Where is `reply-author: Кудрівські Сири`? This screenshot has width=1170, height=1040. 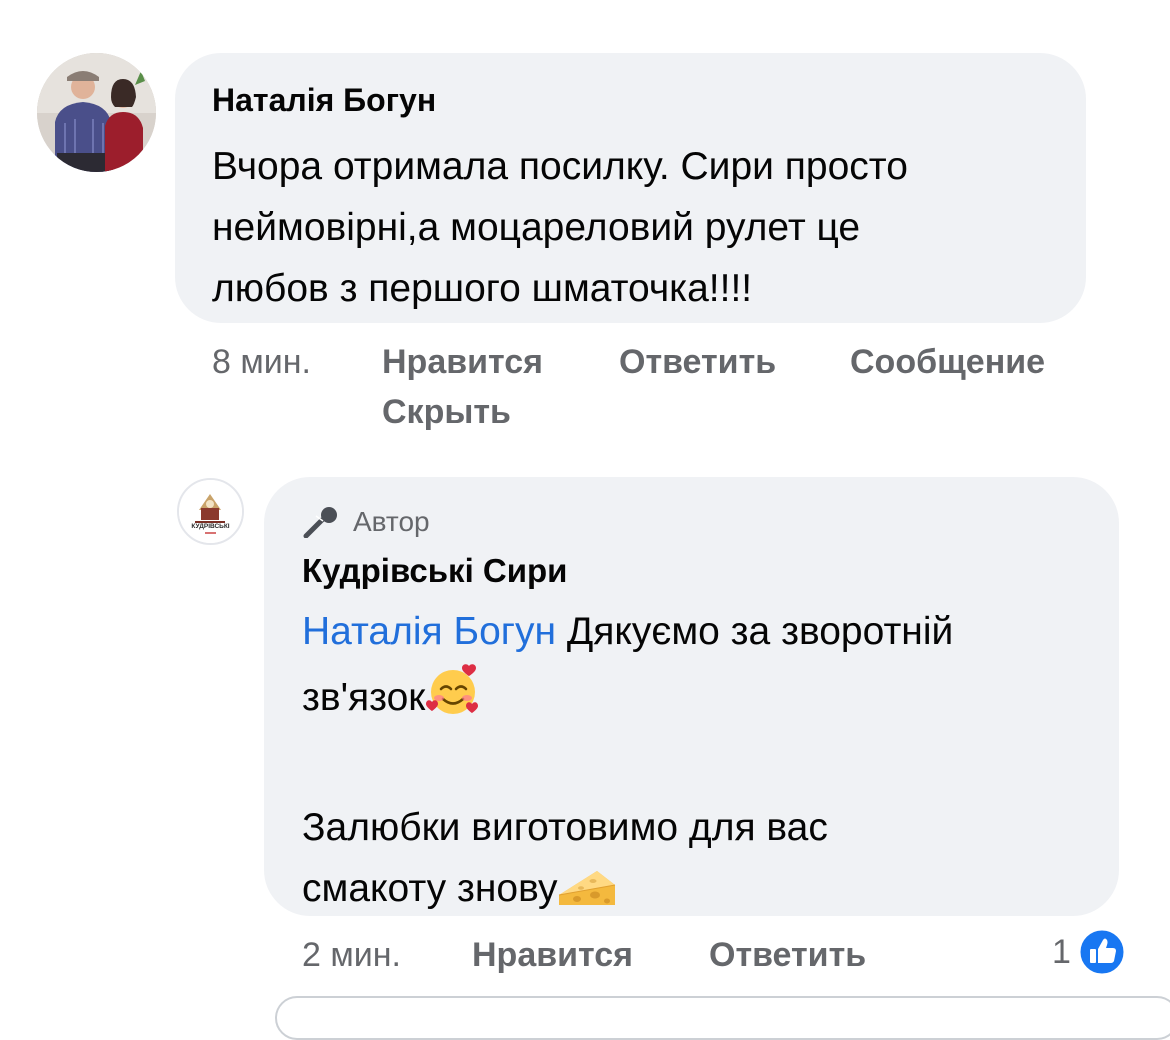 reply-author: Кудрівські Сири is located at coordinates (434, 571).